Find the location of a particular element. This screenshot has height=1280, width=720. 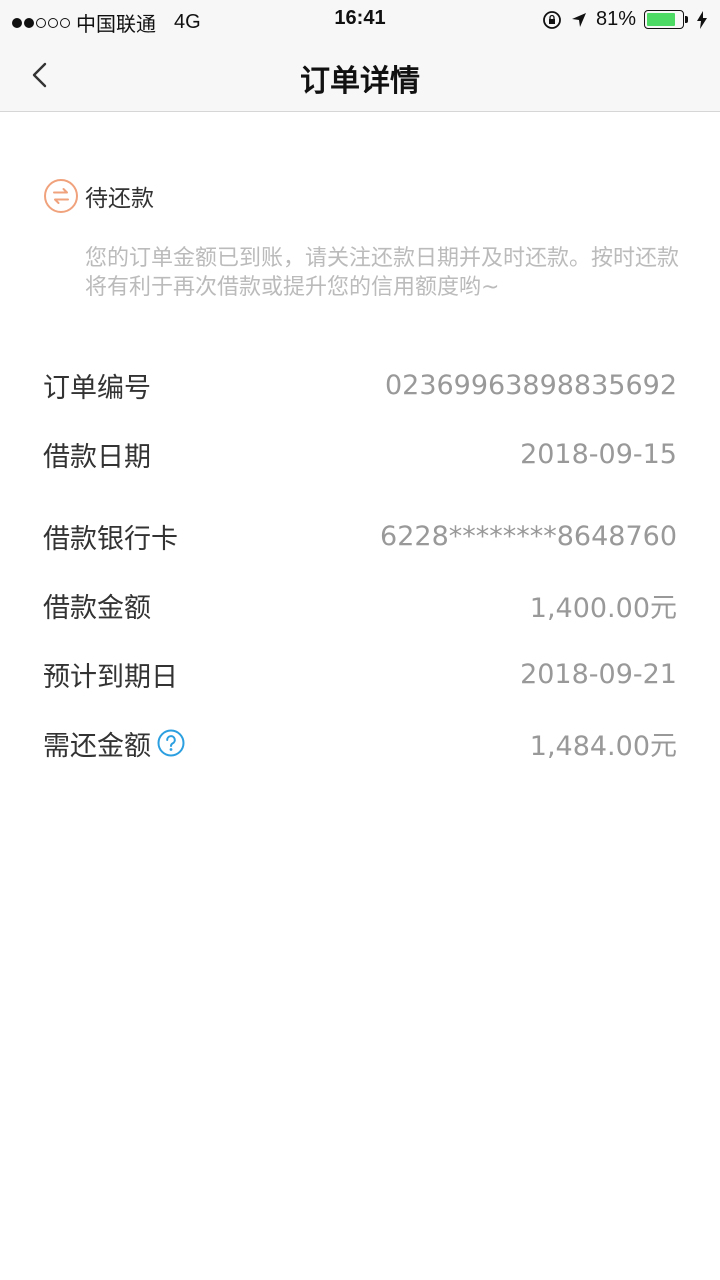

question-circle-icon is located at coordinates (171, 743).